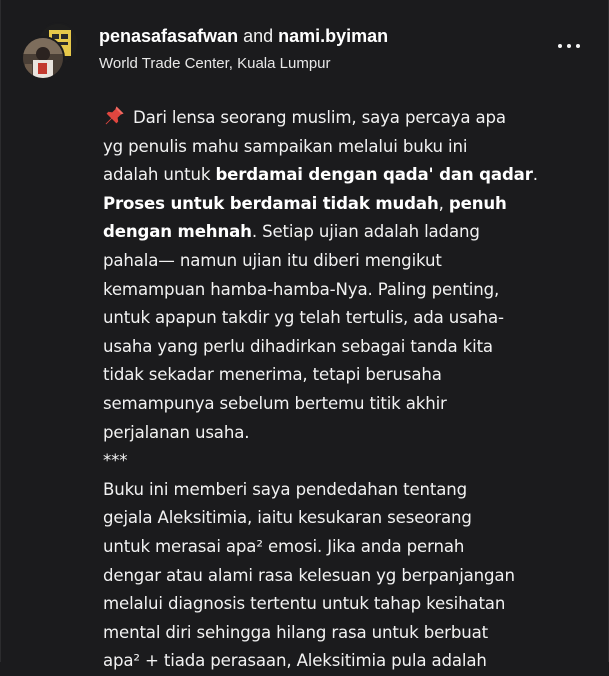 The width and height of the screenshot is (609, 676). Describe the element at coordinates (272, 375) in the screenshot. I see `caption-line: tidak sekadar menerima, tetapi berusaha` at that location.